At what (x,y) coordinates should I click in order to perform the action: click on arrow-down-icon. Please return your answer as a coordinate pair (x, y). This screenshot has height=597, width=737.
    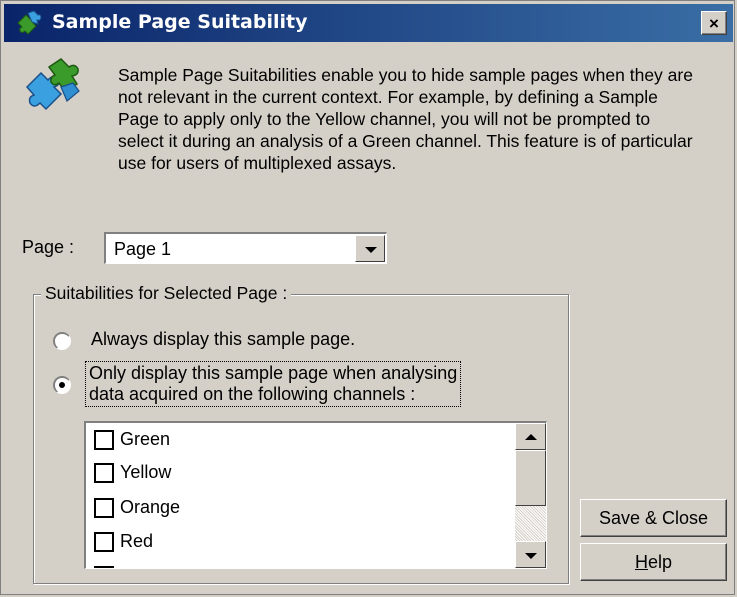
    Looking at the image, I should click on (531, 556).